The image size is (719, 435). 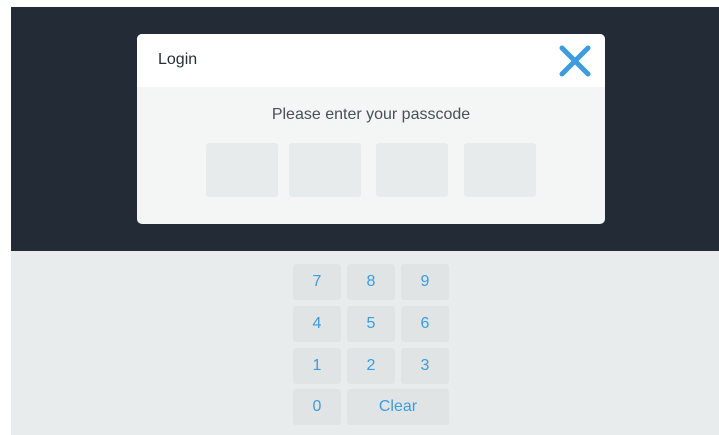 What do you see at coordinates (371, 60) in the screenshot?
I see `dialog-header: Login` at bounding box center [371, 60].